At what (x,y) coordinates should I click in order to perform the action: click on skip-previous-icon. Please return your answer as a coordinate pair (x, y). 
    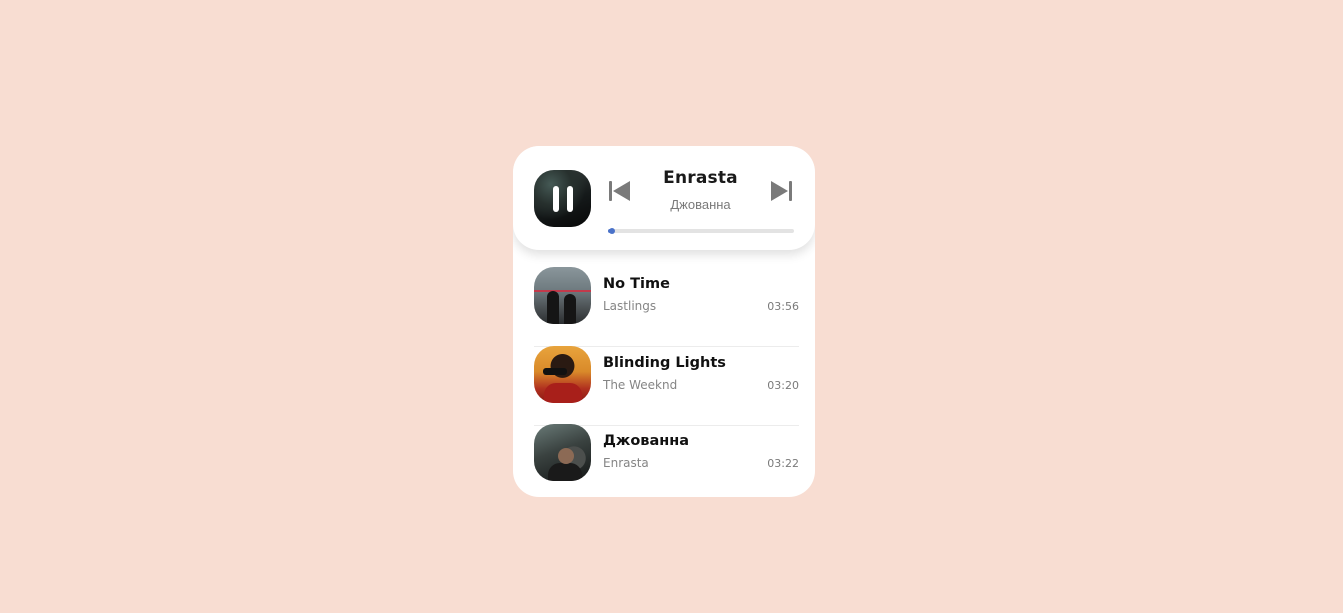
    Looking at the image, I should click on (619, 191).